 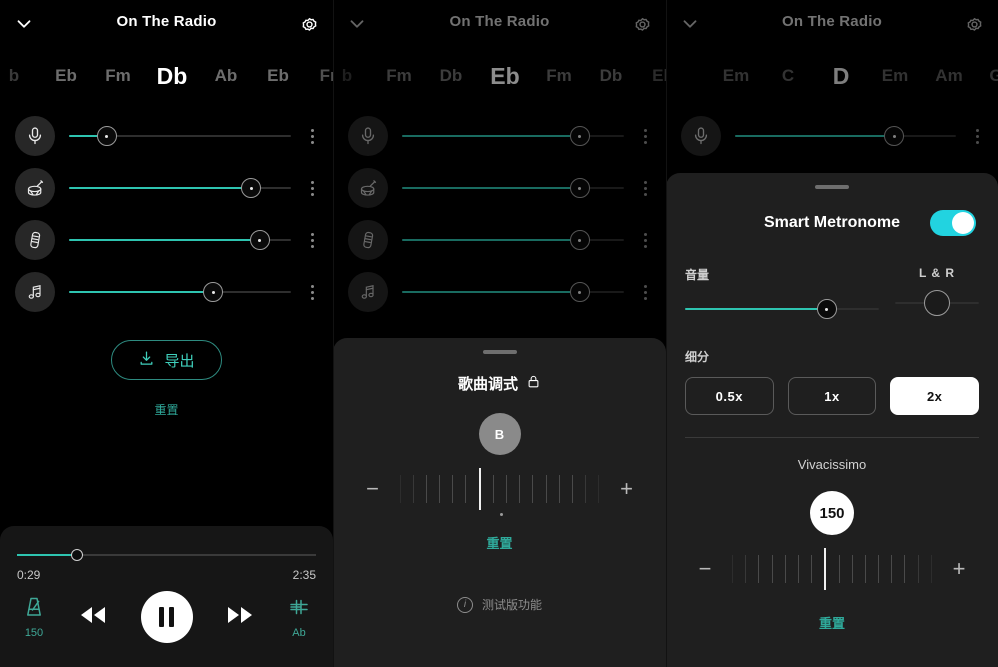 I want to click on pan-knob, so click(x=937, y=303).